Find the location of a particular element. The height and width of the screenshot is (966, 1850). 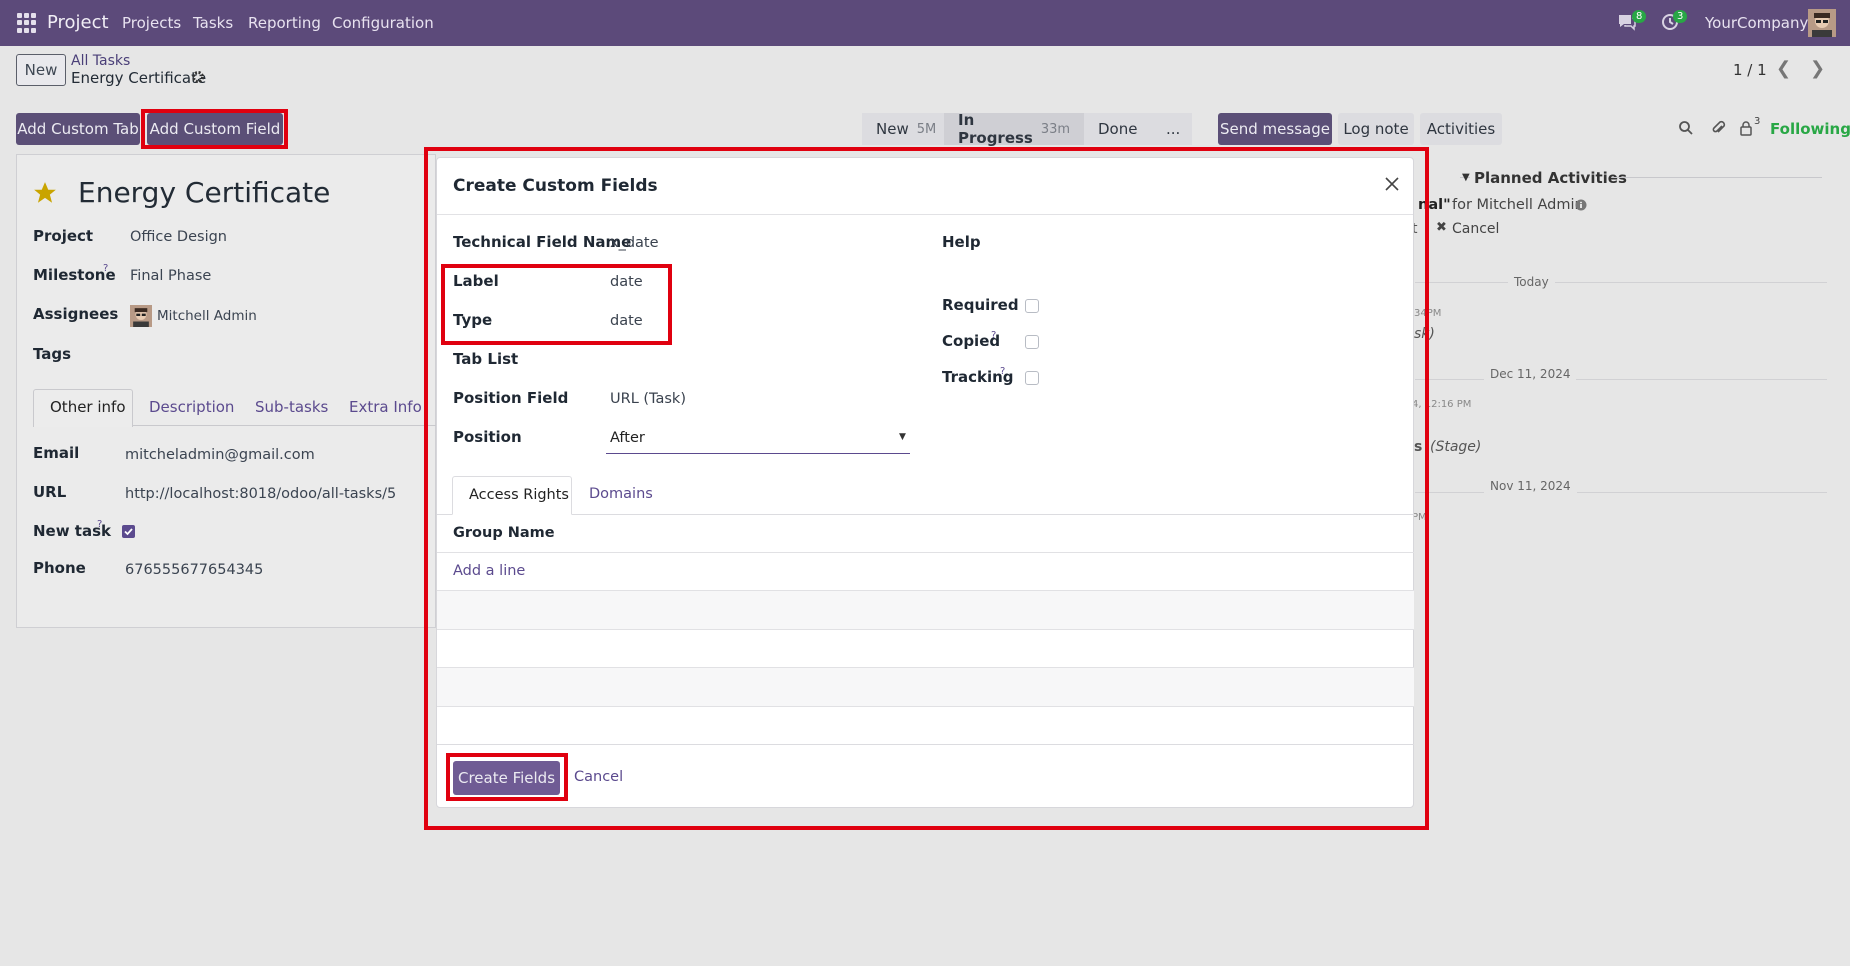

stage-done-label: Done is located at coordinates (1118, 129).